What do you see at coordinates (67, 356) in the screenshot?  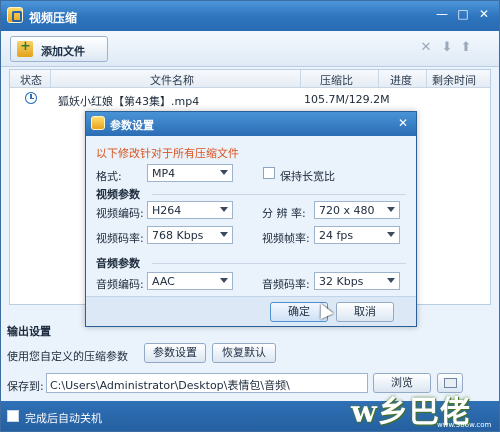 I see `params-label: 使用您自定义的压缩参数` at bounding box center [67, 356].